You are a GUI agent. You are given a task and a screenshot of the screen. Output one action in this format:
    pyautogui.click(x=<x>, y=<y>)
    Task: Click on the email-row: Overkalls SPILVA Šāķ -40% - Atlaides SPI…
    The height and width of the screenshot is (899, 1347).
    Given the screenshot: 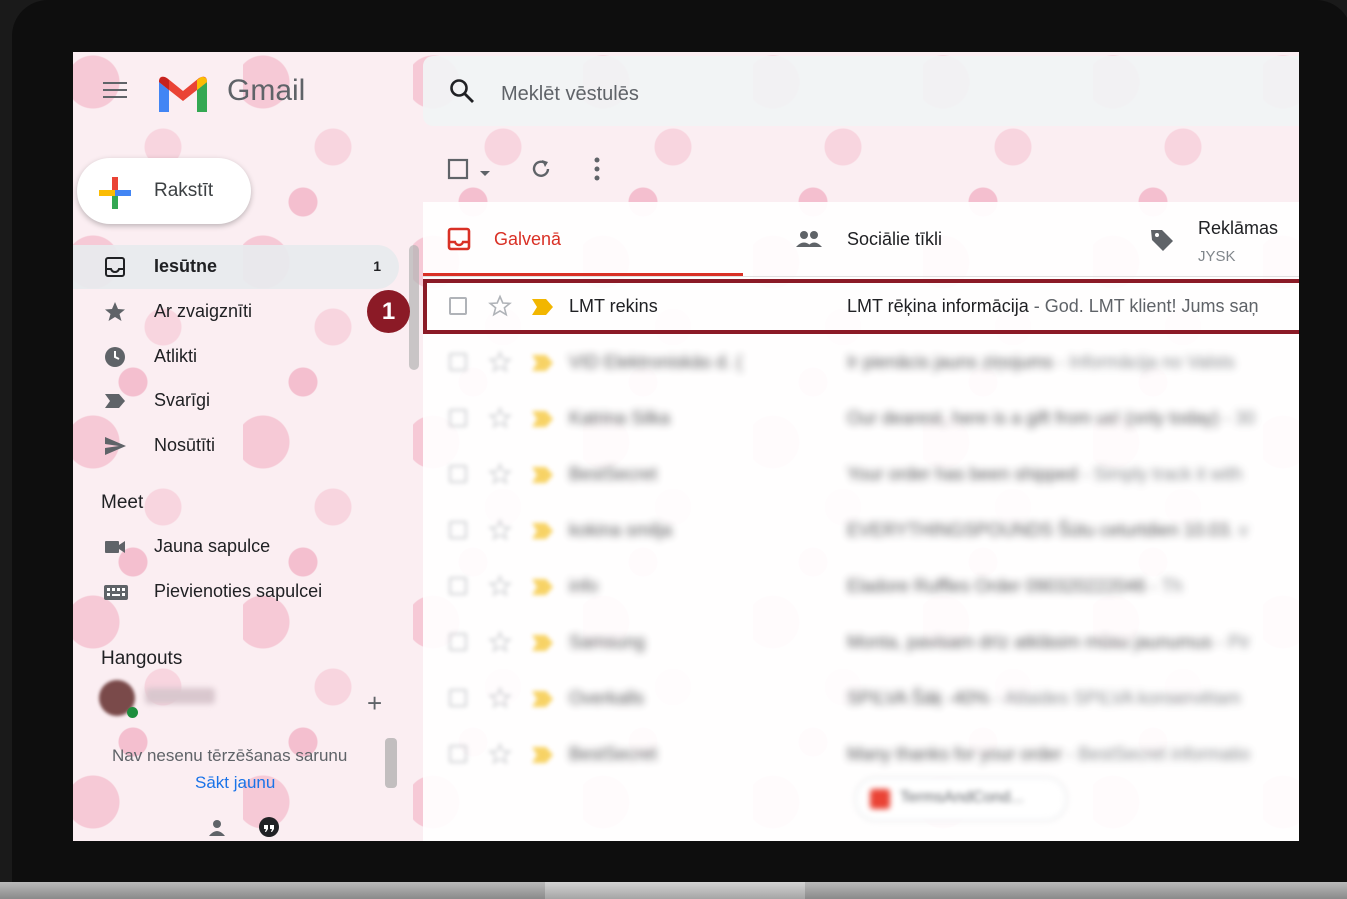 What is the action you would take?
    pyautogui.click(x=861, y=698)
    